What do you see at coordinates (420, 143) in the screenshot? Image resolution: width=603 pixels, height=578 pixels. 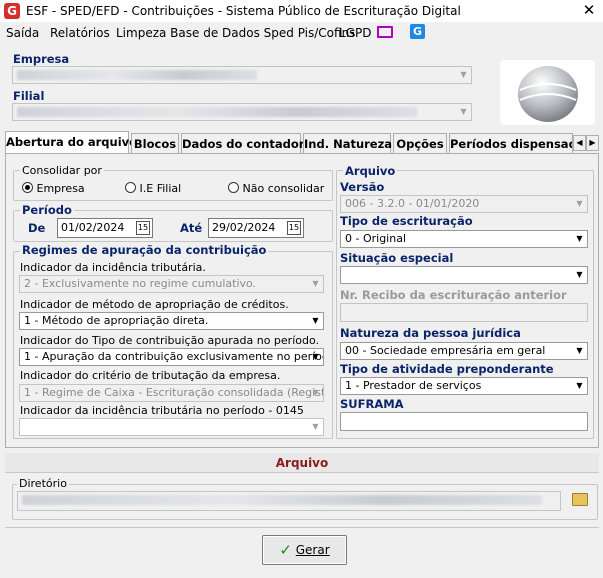 I see `tab-opcoes: Opções` at bounding box center [420, 143].